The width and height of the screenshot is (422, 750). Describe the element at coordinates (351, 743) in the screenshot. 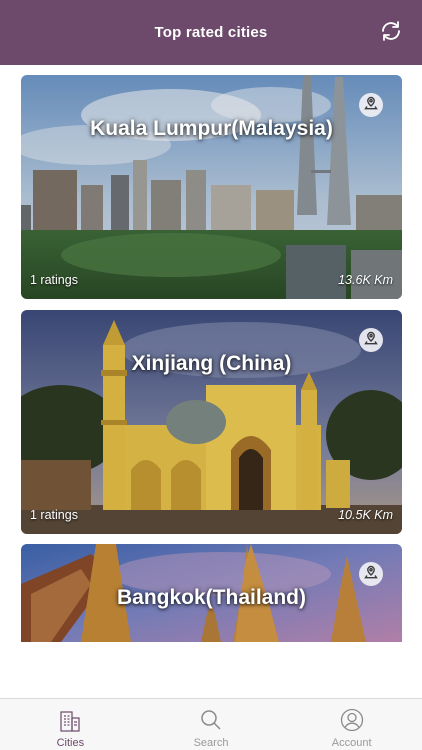

I see `tab-label: Account` at that location.